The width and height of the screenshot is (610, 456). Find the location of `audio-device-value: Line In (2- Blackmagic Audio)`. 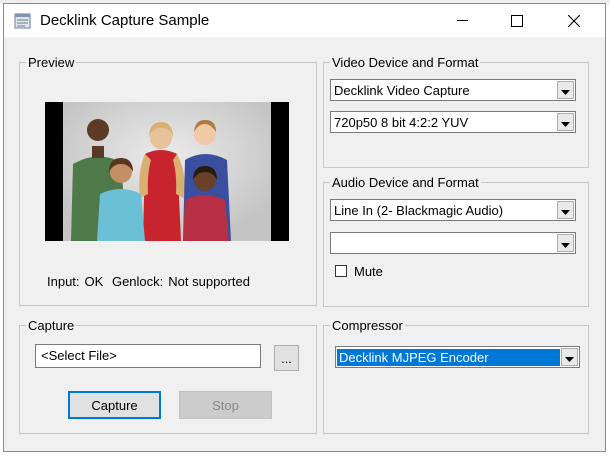

audio-device-value: Line In (2- Blackmagic Audio) is located at coordinates (419, 210).